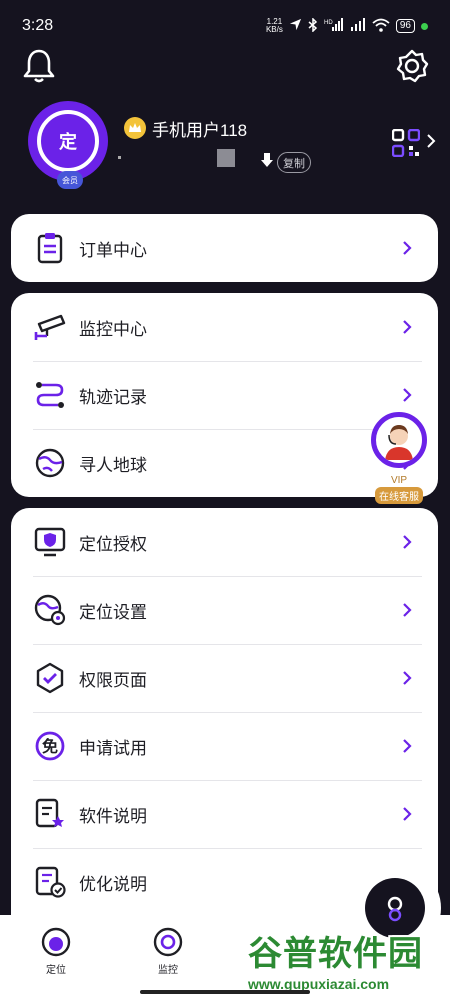 This screenshot has width=450, height=1001. Describe the element at coordinates (39, 68) in the screenshot. I see `bell-icon` at that location.